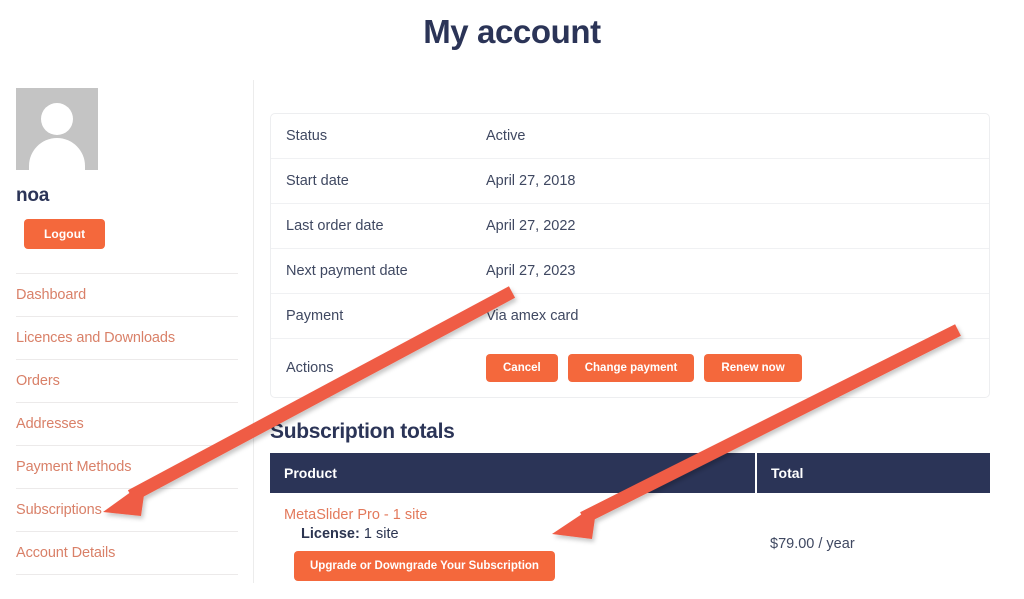 This screenshot has width=1024, height=599. Describe the element at coordinates (513, 473) in the screenshot. I see `column-header-product: Product` at that location.